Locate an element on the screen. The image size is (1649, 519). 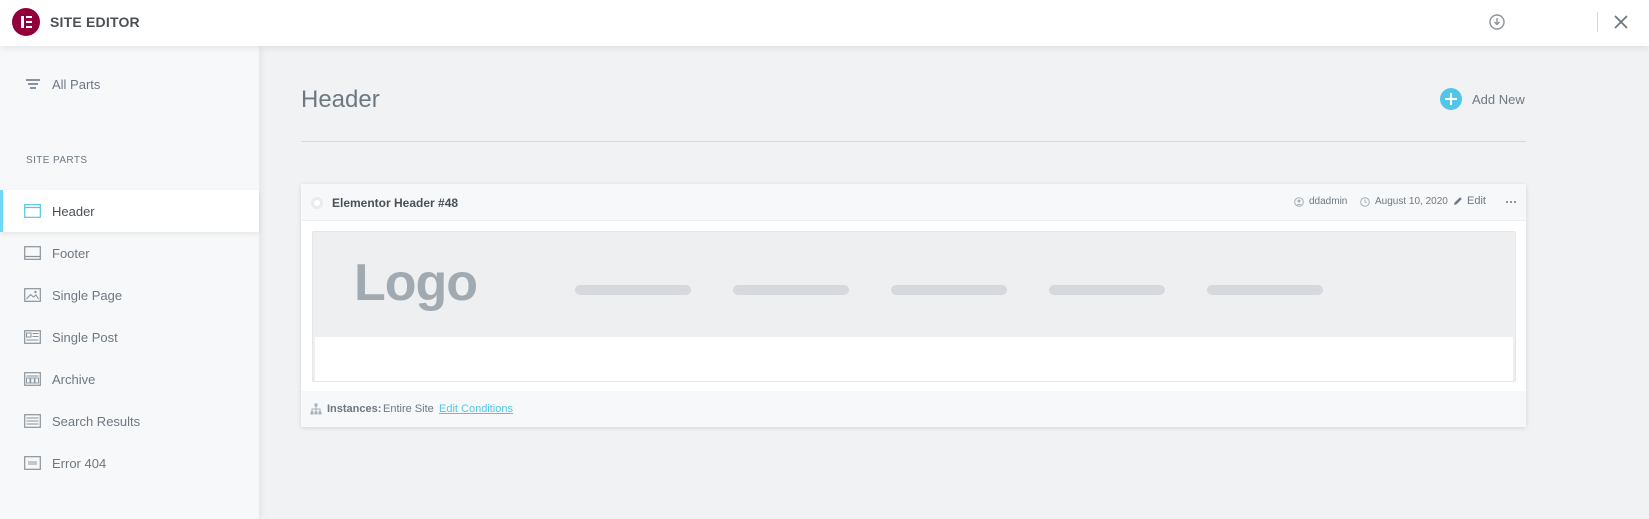
preview-body is located at coordinates (914, 359).